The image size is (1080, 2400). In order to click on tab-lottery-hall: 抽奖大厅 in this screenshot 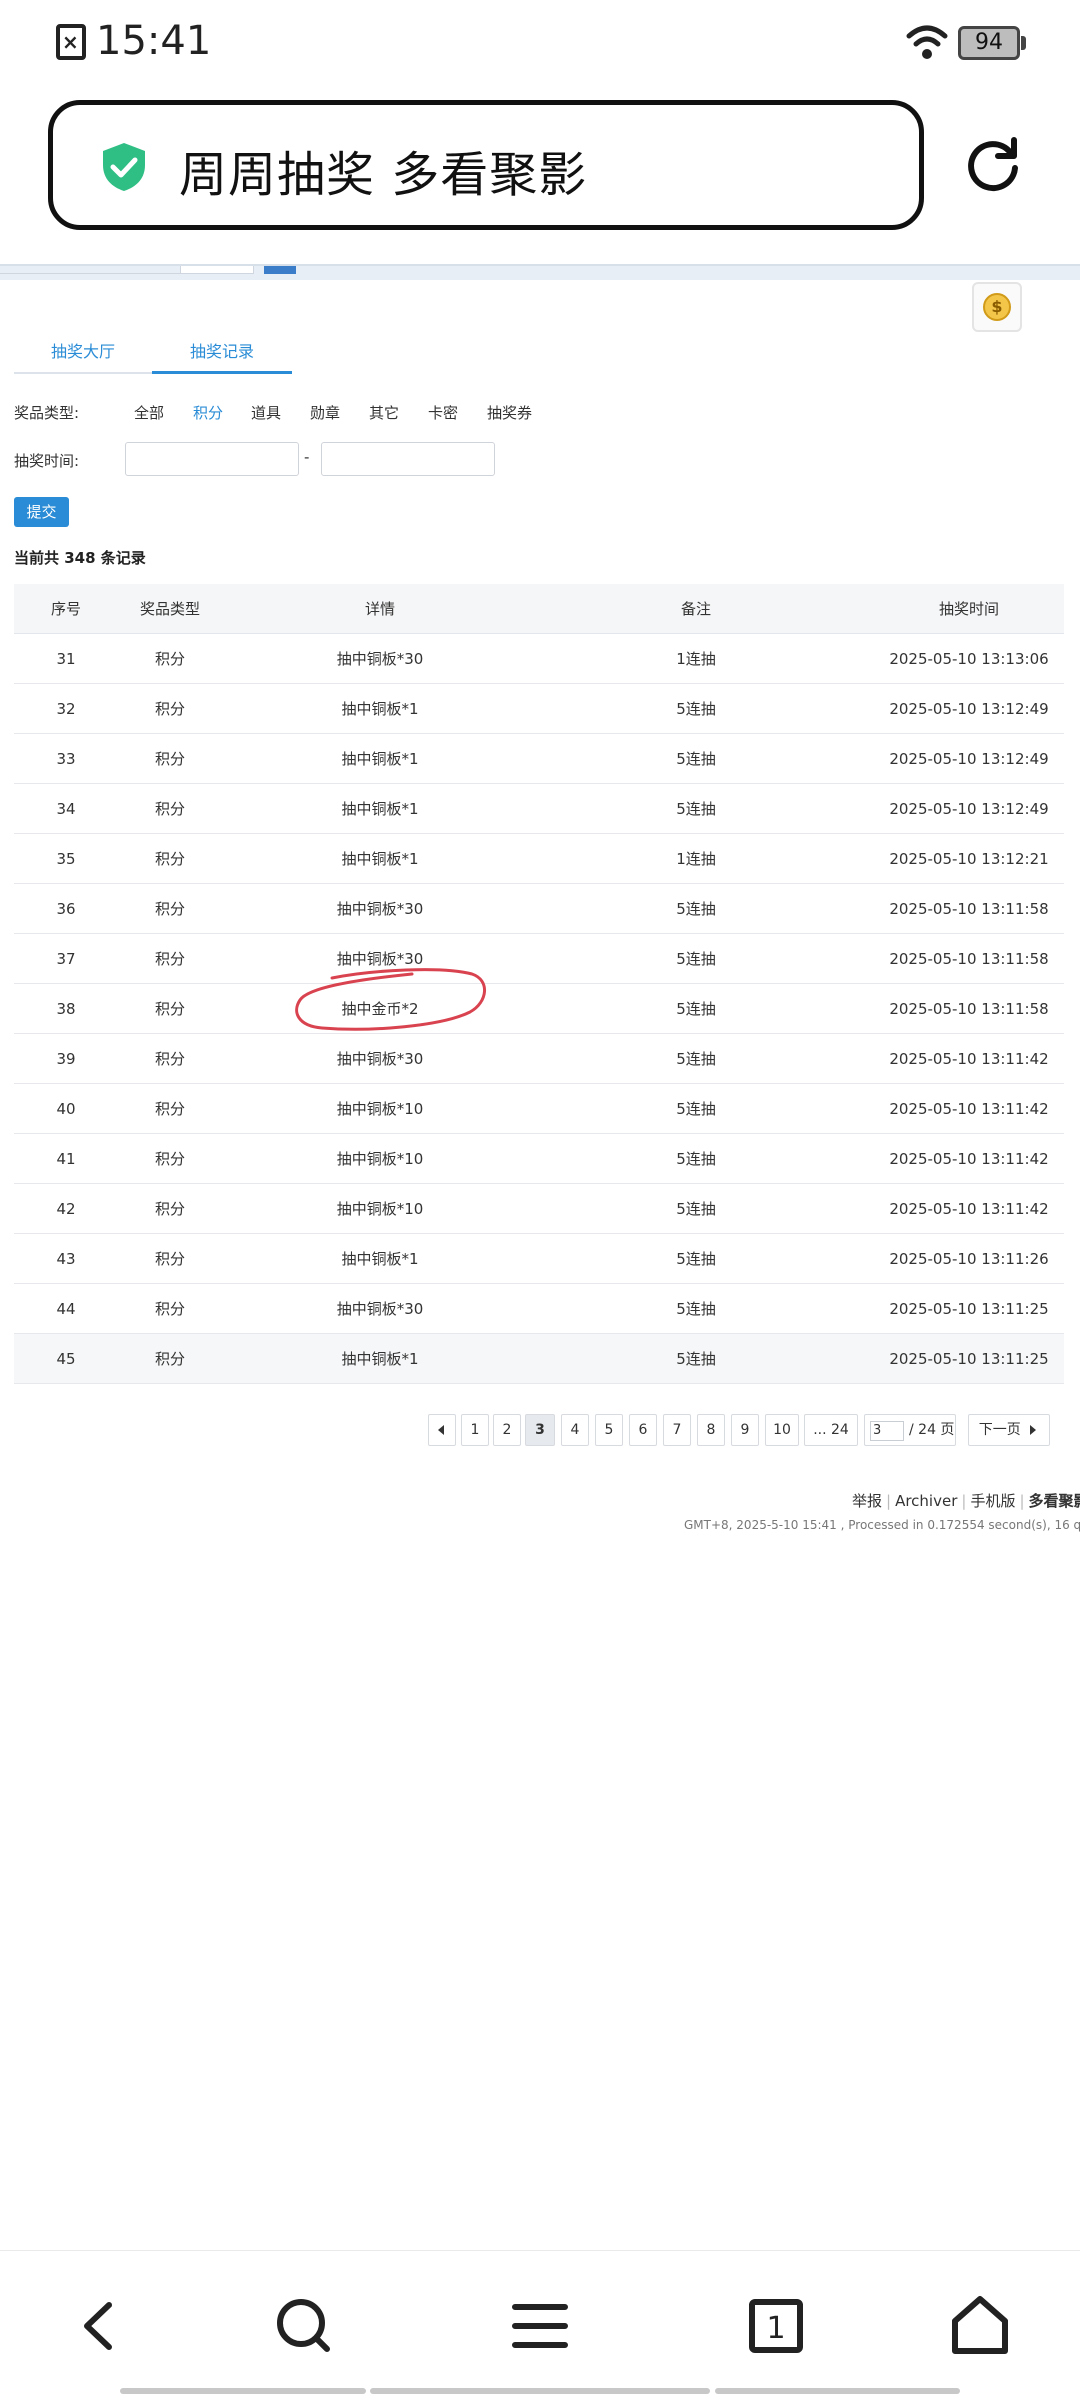, I will do `click(83, 353)`.